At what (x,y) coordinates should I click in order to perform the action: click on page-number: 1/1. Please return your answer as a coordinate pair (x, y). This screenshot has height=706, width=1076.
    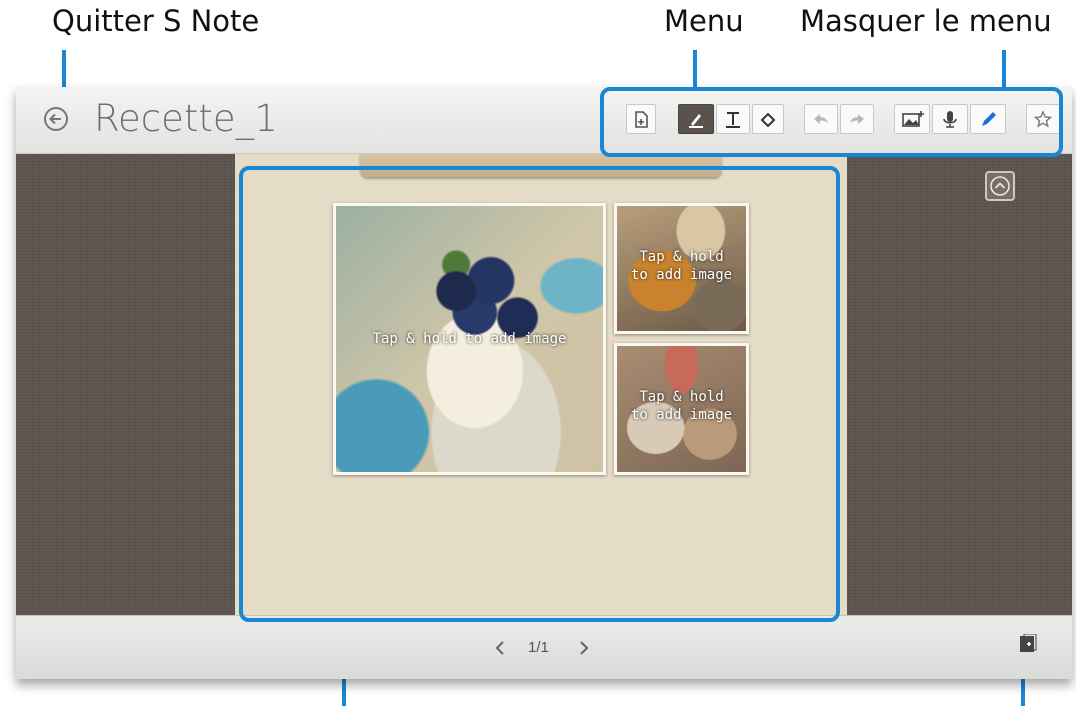
    Looking at the image, I should click on (538, 647).